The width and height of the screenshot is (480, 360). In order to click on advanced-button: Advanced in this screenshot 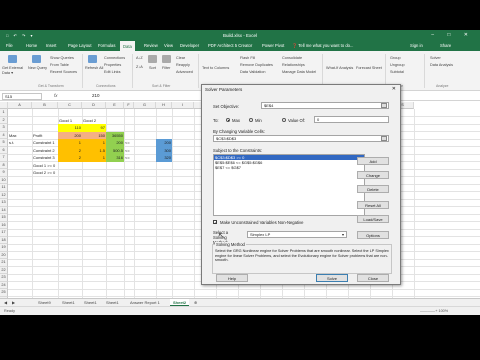, I will do `click(184, 72)`.